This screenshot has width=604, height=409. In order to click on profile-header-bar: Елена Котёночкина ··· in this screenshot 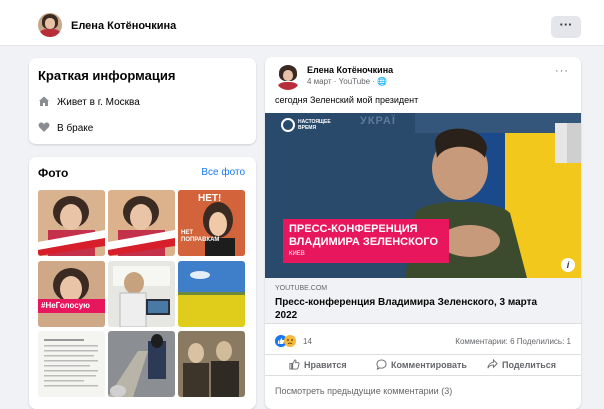, I will do `click(302, 23)`.